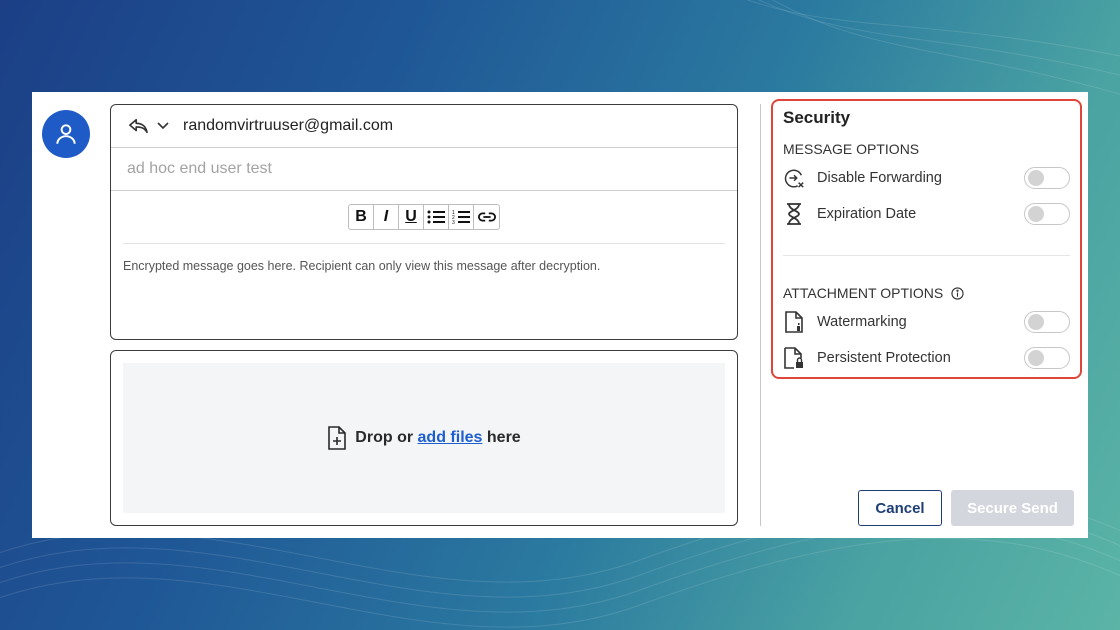 This screenshot has width=1120, height=630. I want to click on disable-forwarding-toggle, so click(1047, 178).